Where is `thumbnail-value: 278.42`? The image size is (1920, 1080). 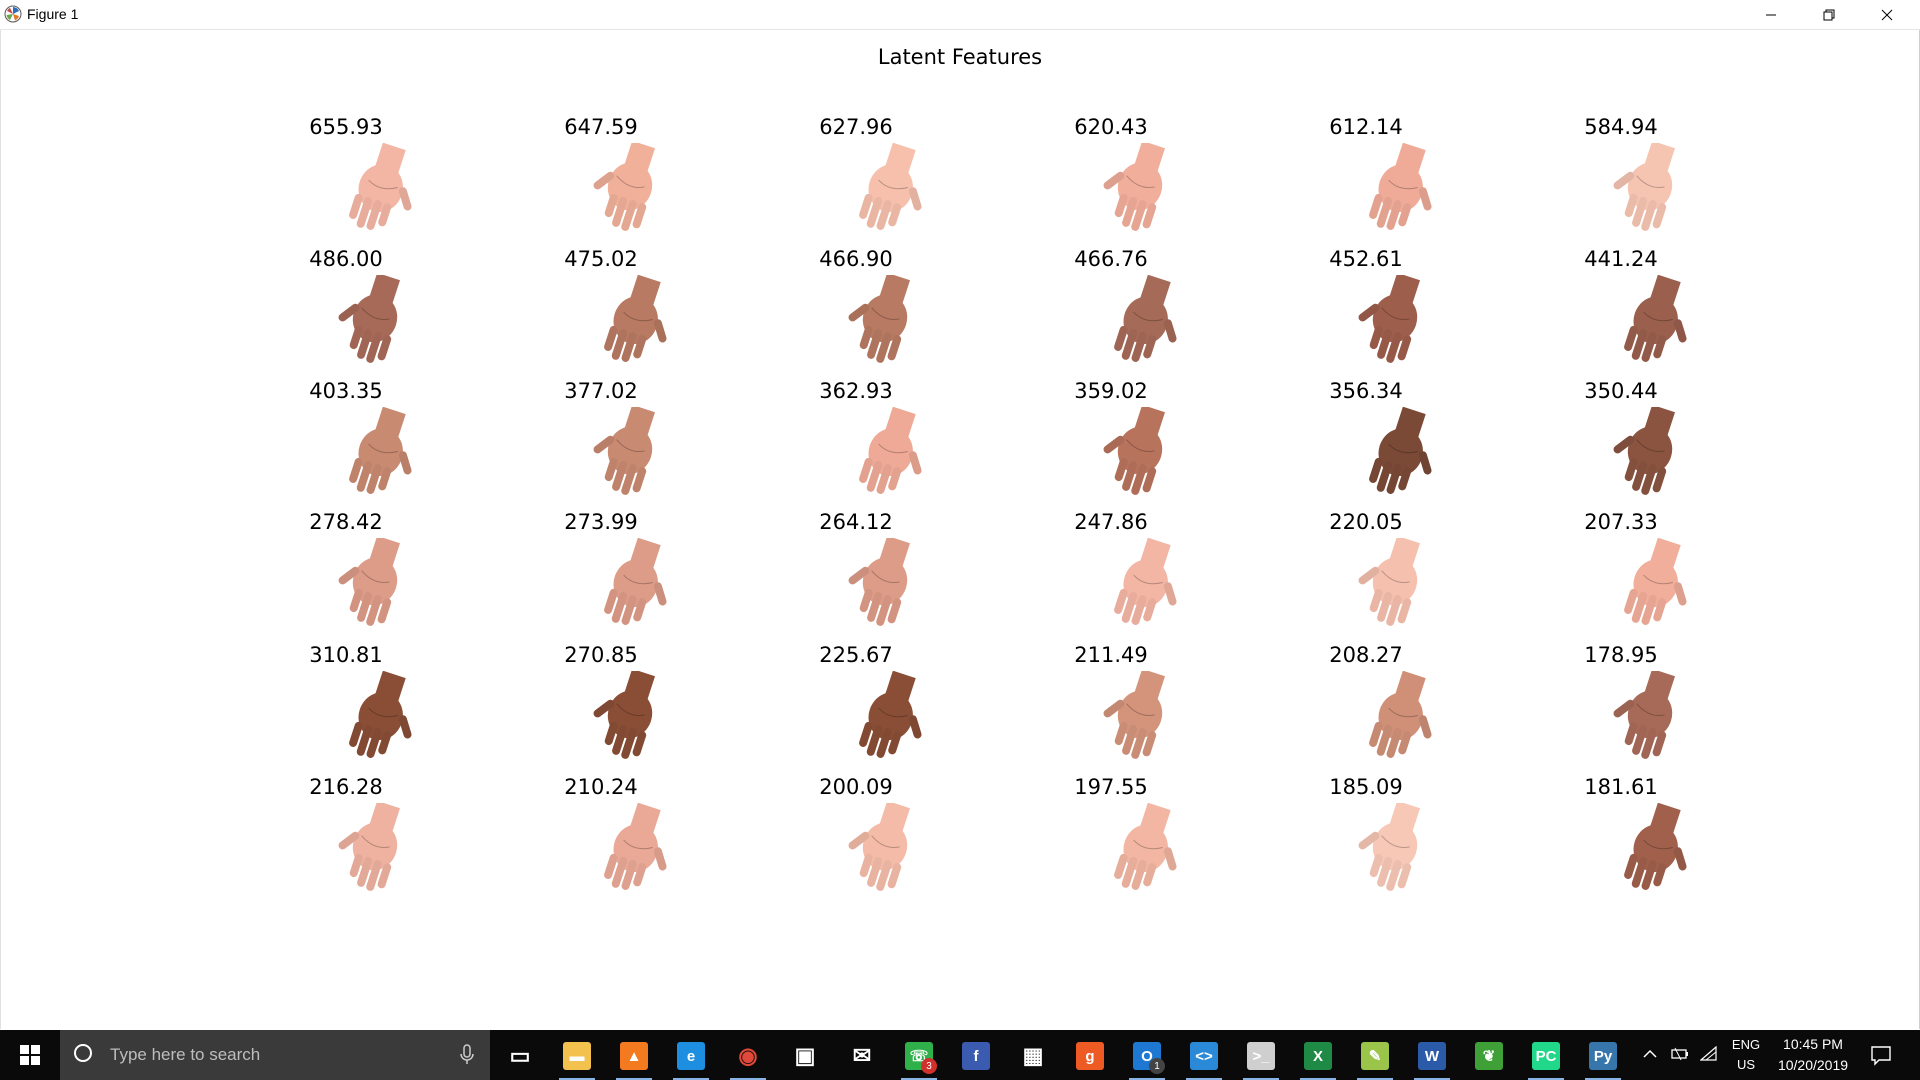 thumbnail-value: 278.42 is located at coordinates (346, 522).